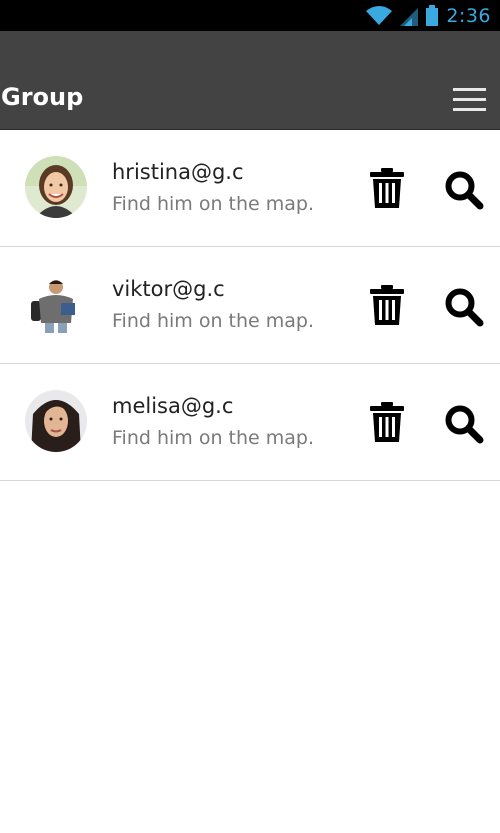 The image size is (500, 833). What do you see at coordinates (168, 289) in the screenshot?
I see `member-email: viktor@g.c` at bounding box center [168, 289].